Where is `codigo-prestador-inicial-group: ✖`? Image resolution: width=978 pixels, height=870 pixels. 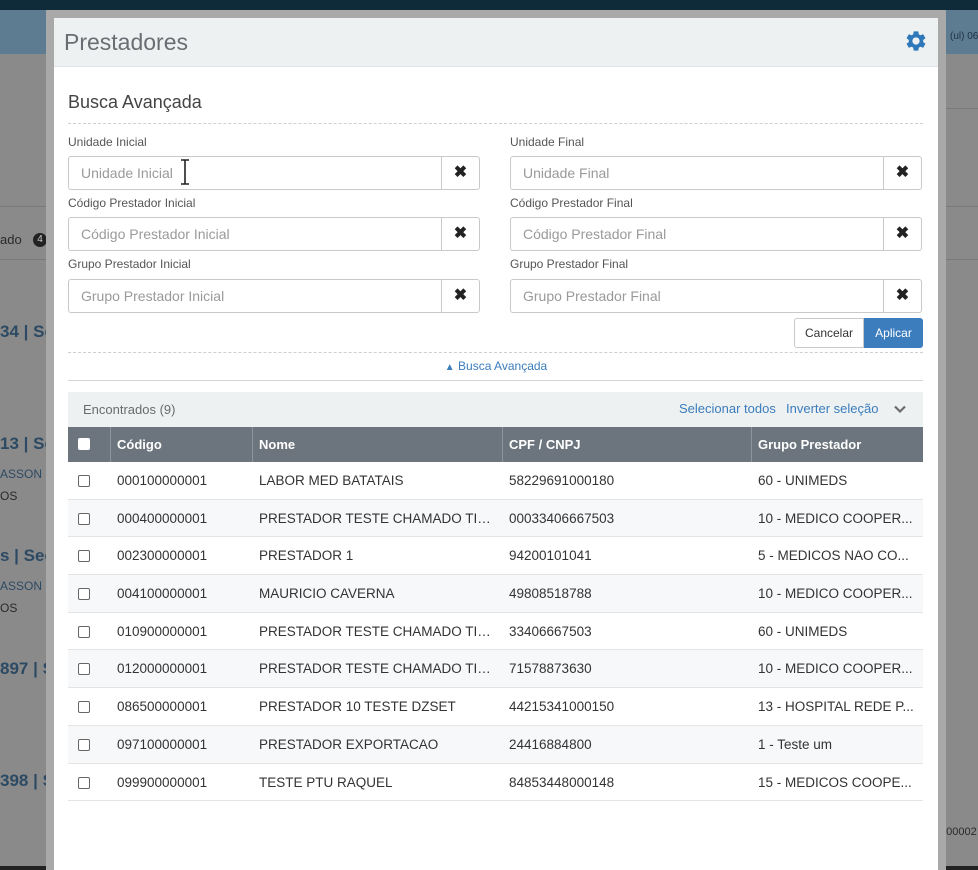
codigo-prestador-inicial-group: ✖ is located at coordinates (274, 234).